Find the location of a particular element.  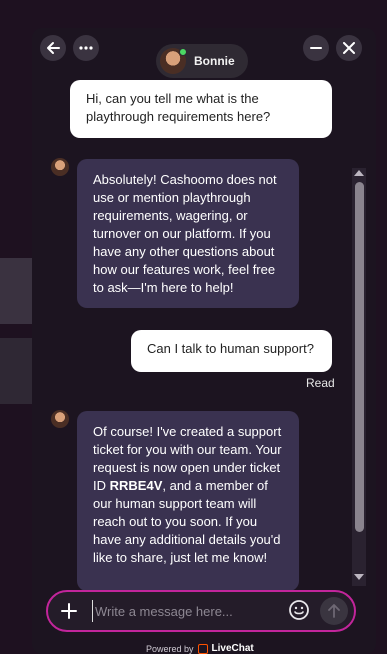

online-status-dot is located at coordinates (183, 52).